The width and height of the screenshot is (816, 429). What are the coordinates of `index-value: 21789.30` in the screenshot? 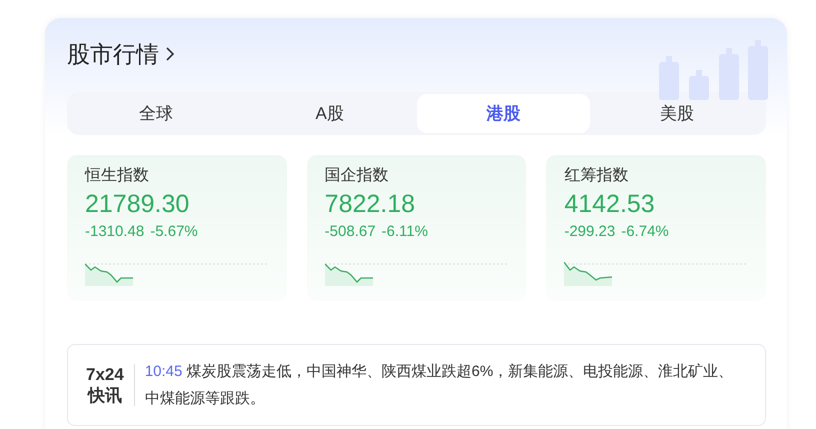 It's located at (137, 204).